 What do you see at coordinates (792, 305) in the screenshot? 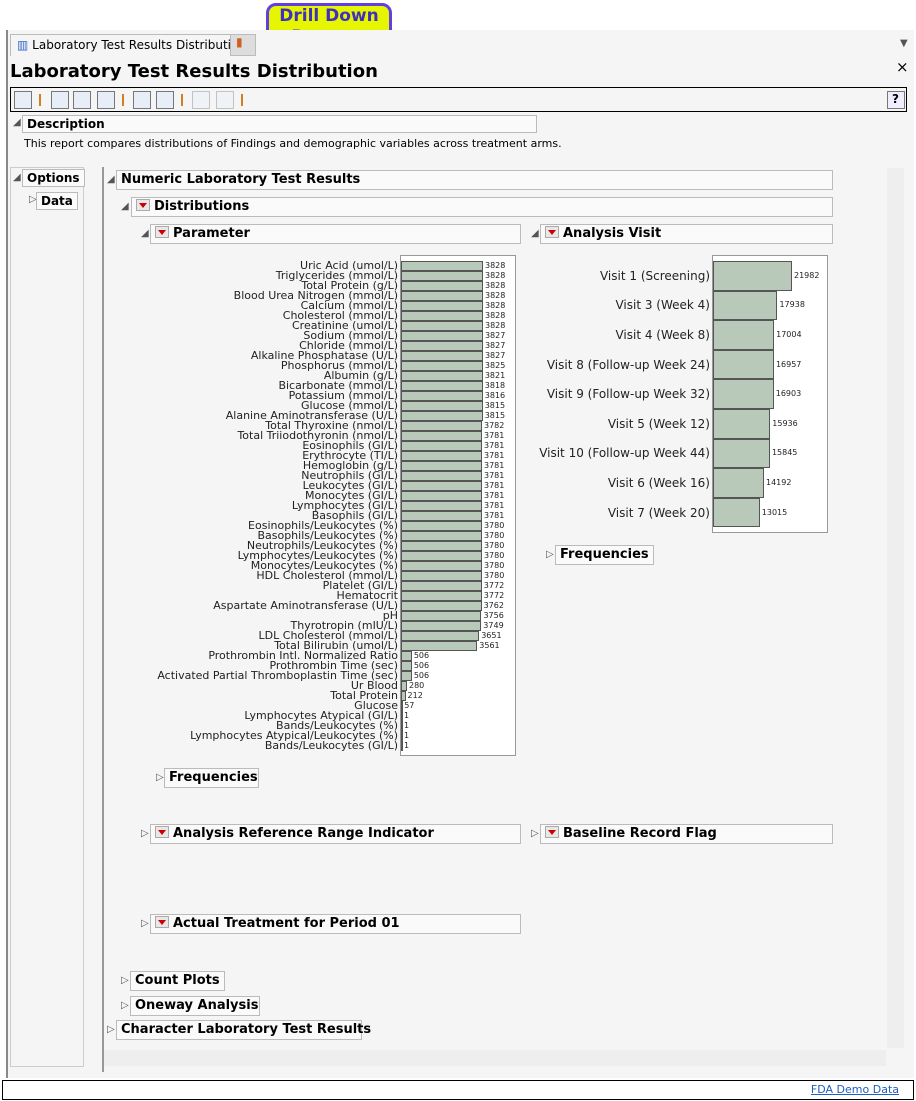
I see `value-label: 17938` at bounding box center [792, 305].